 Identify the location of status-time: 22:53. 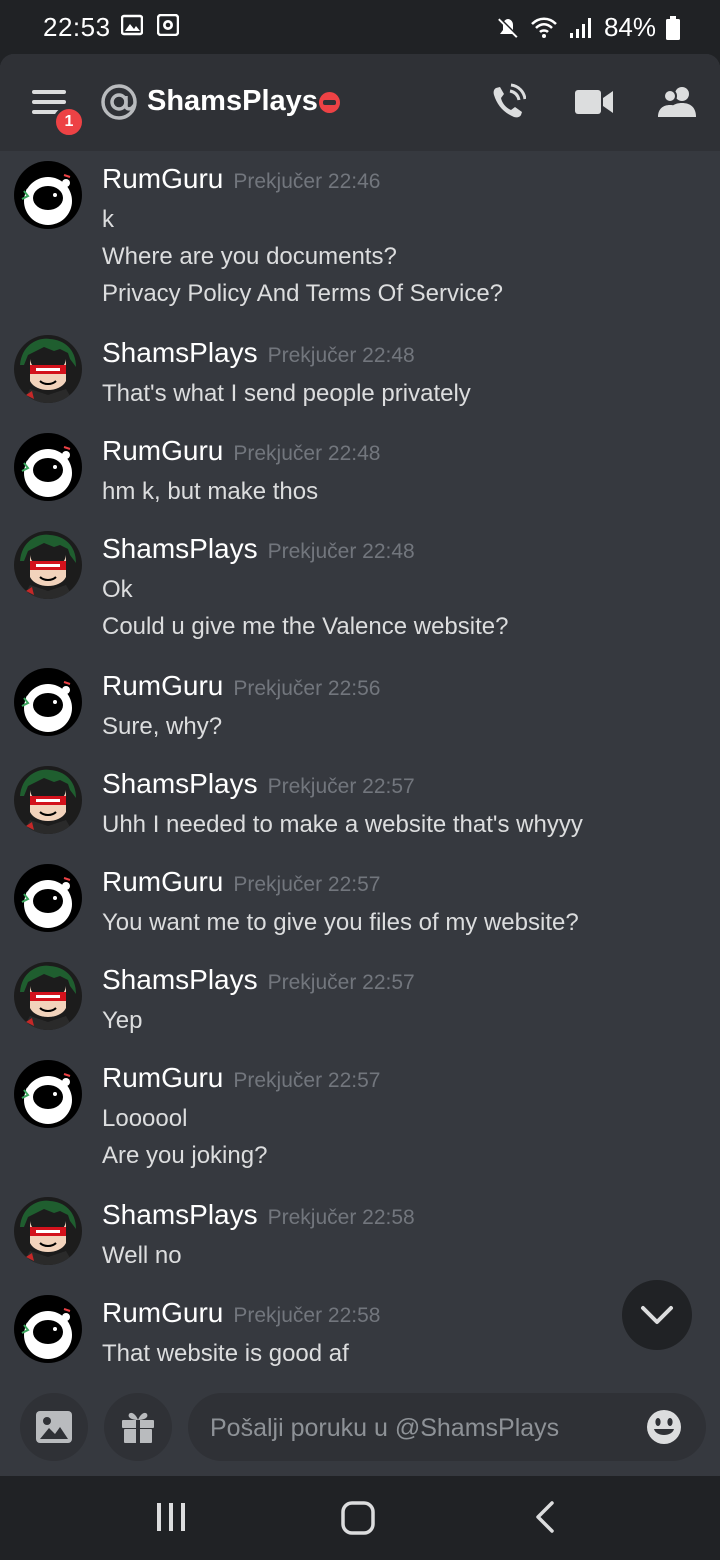
(77, 27).